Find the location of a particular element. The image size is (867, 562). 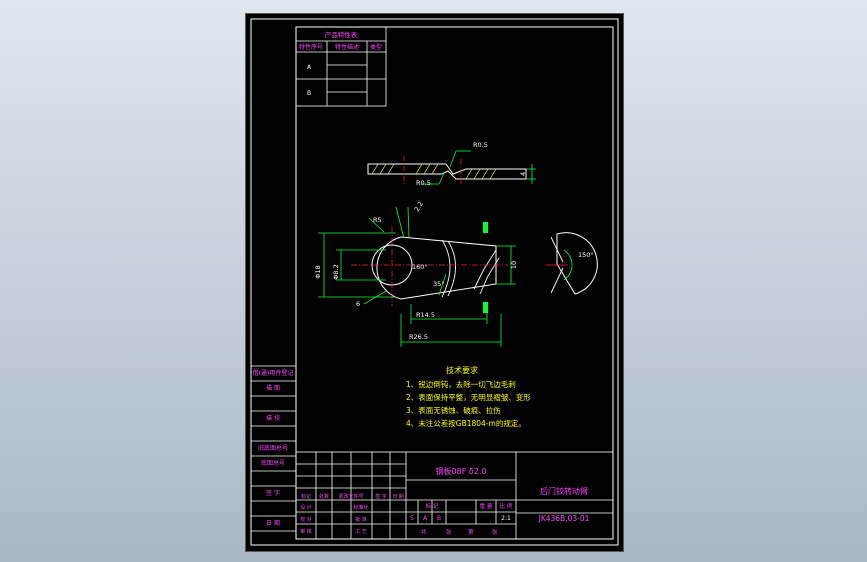

detail-view: 150° is located at coordinates (572, 263).